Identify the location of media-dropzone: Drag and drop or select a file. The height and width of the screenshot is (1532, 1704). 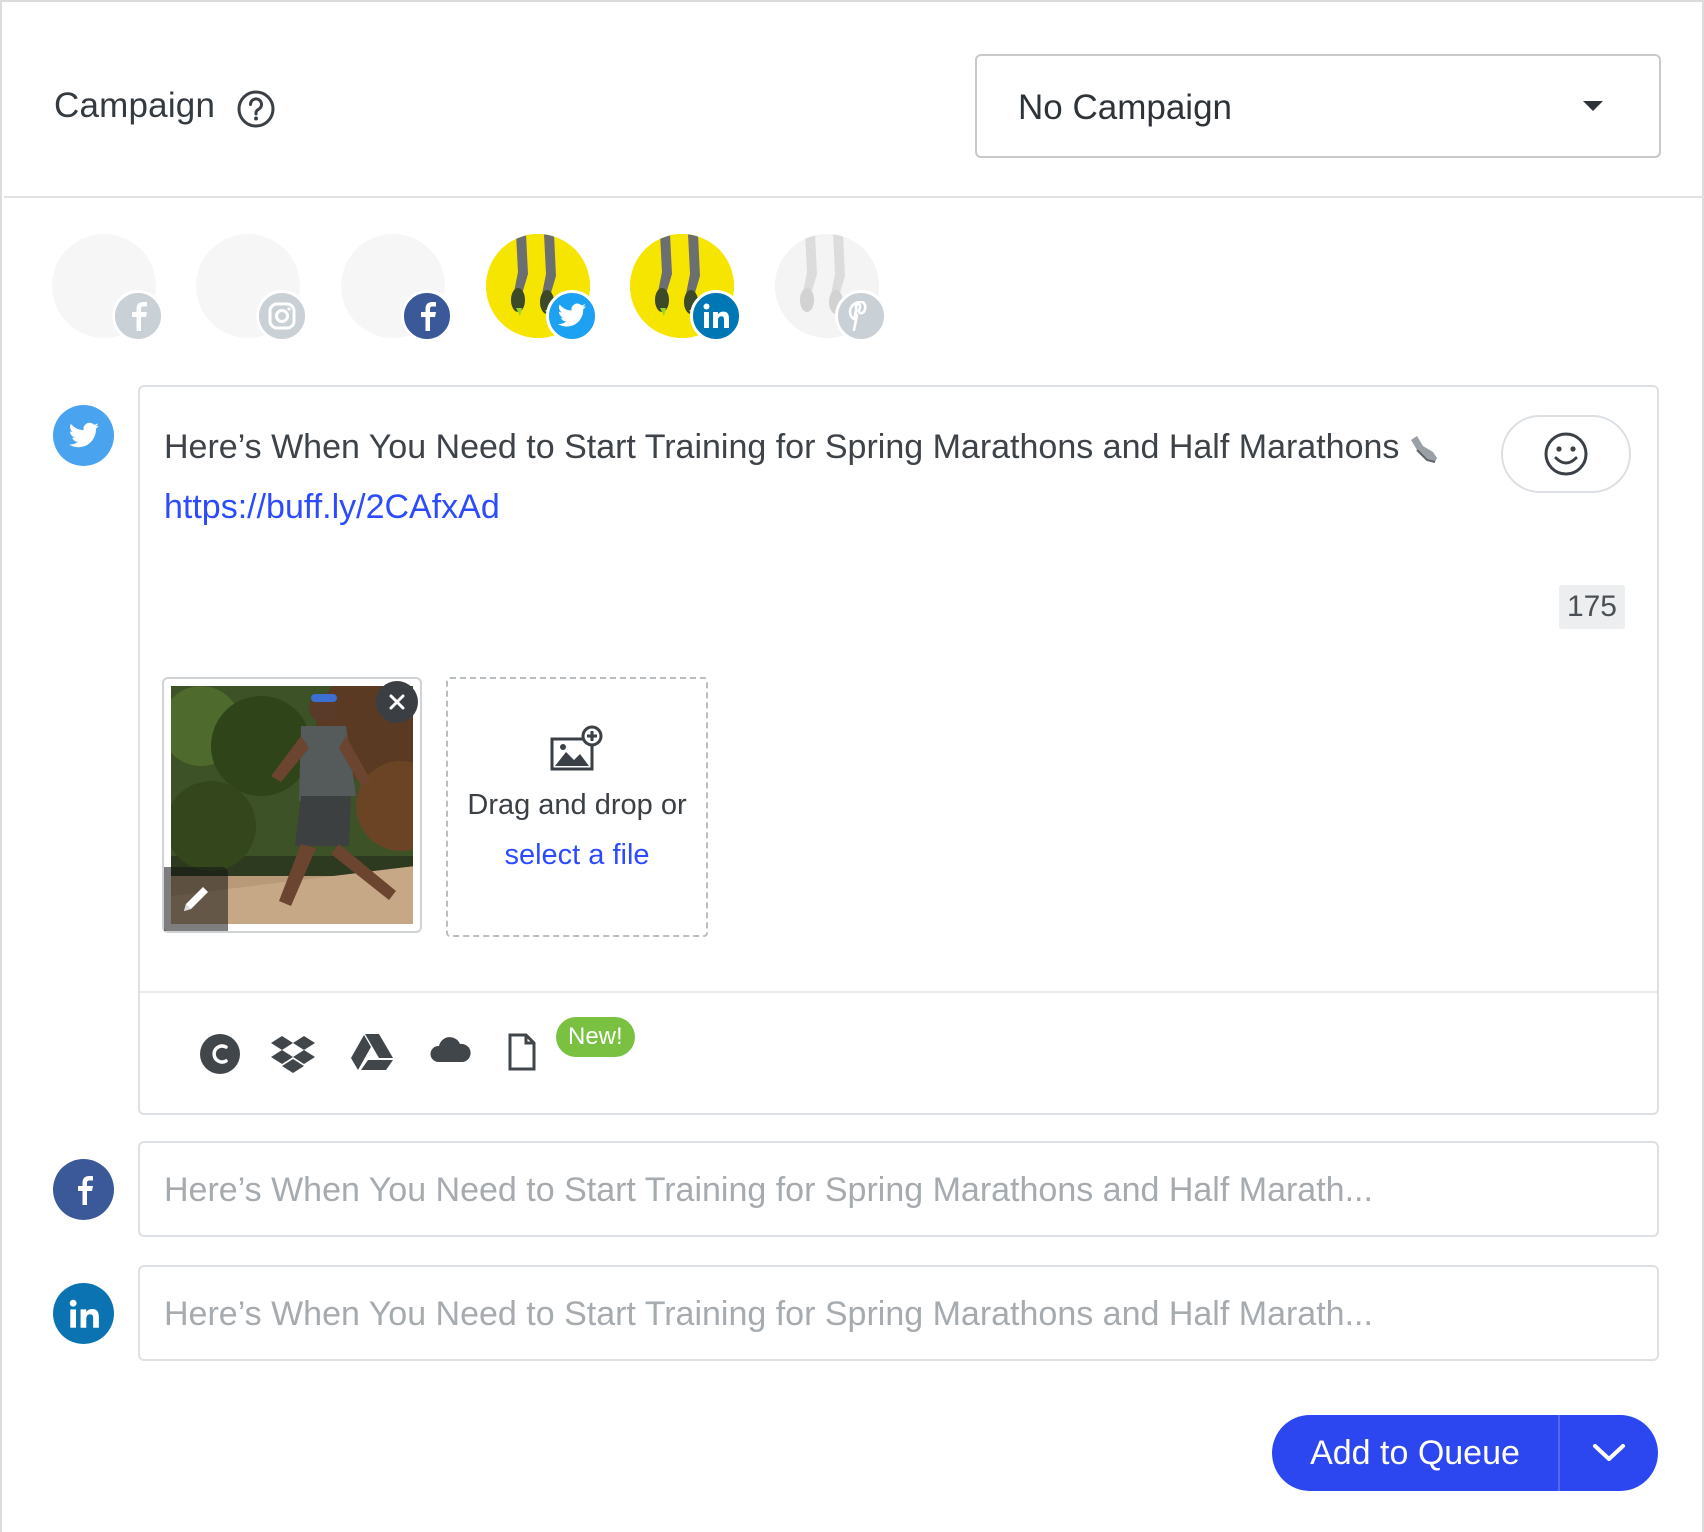
(577, 807).